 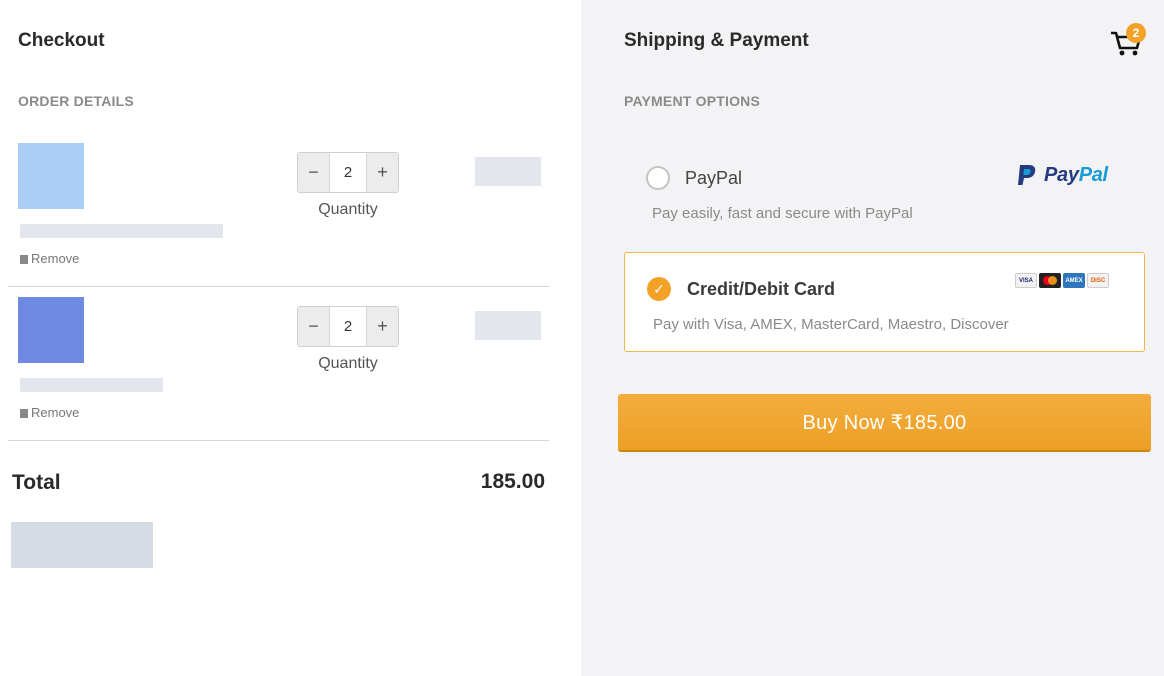 What do you see at coordinates (782, 213) in the screenshot?
I see `paypal-description: Pay easily, fast and secure with PayPal` at bounding box center [782, 213].